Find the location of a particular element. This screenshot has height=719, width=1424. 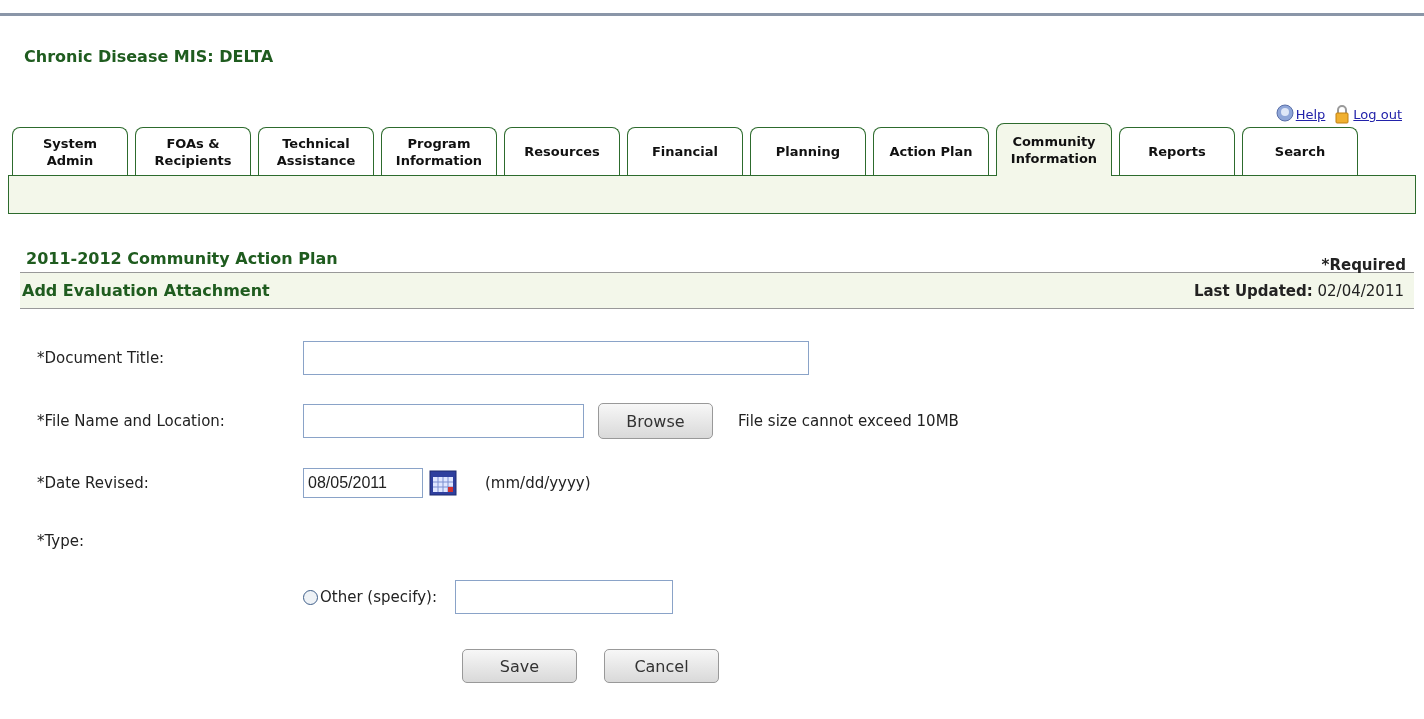

field-label: *Date Revised: is located at coordinates (93, 483).